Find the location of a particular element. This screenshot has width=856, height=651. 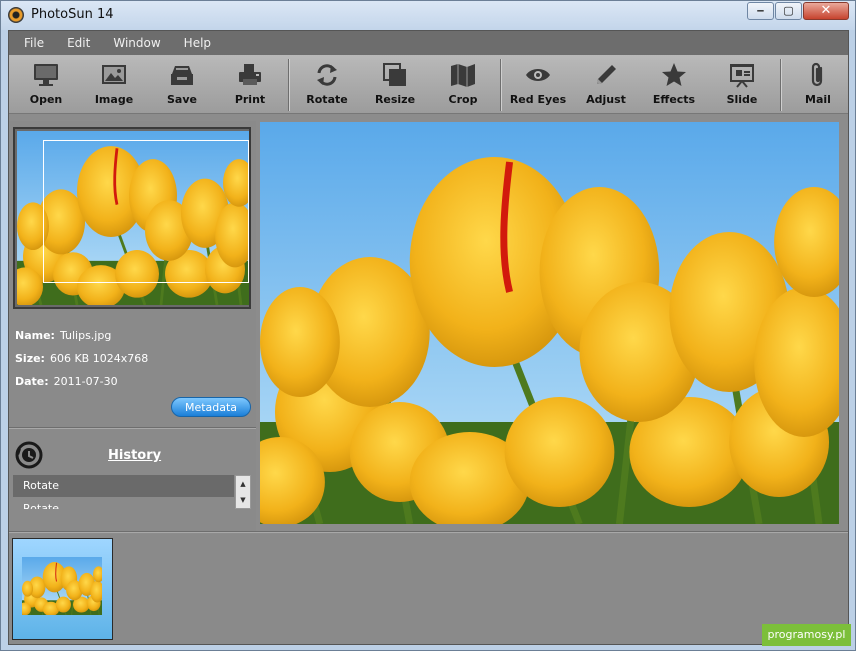

menu-edit: Edit is located at coordinates (78, 43).